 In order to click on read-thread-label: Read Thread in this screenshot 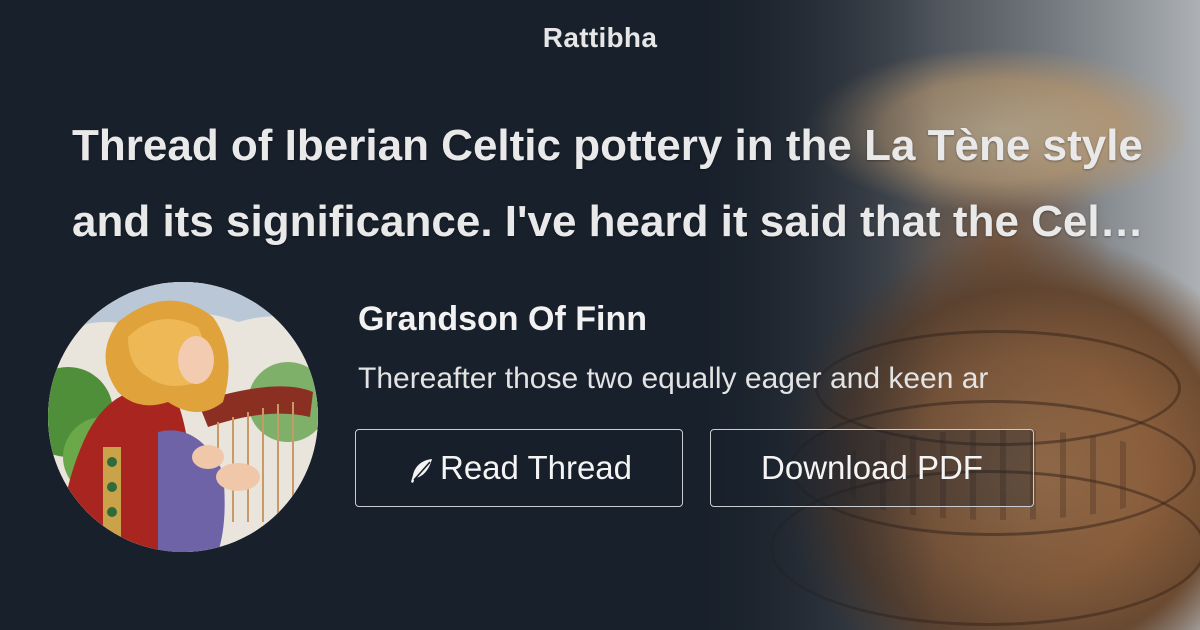, I will do `click(536, 467)`.